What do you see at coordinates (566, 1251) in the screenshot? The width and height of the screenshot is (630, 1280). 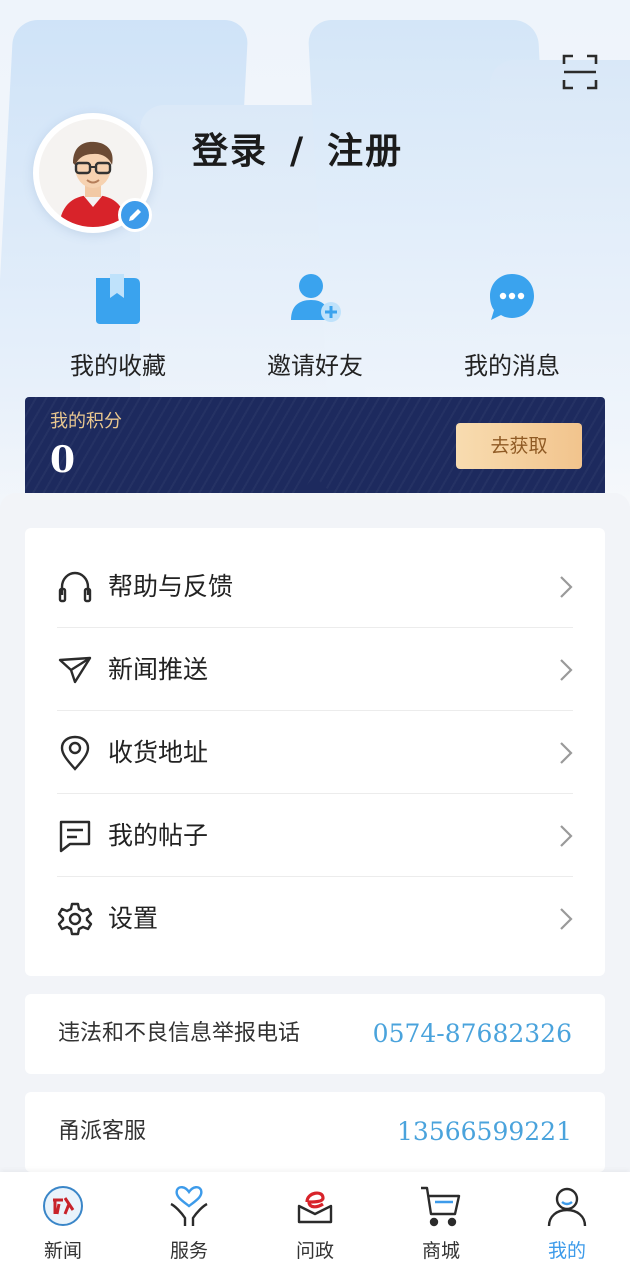 I see `tab-label: 我的` at bounding box center [566, 1251].